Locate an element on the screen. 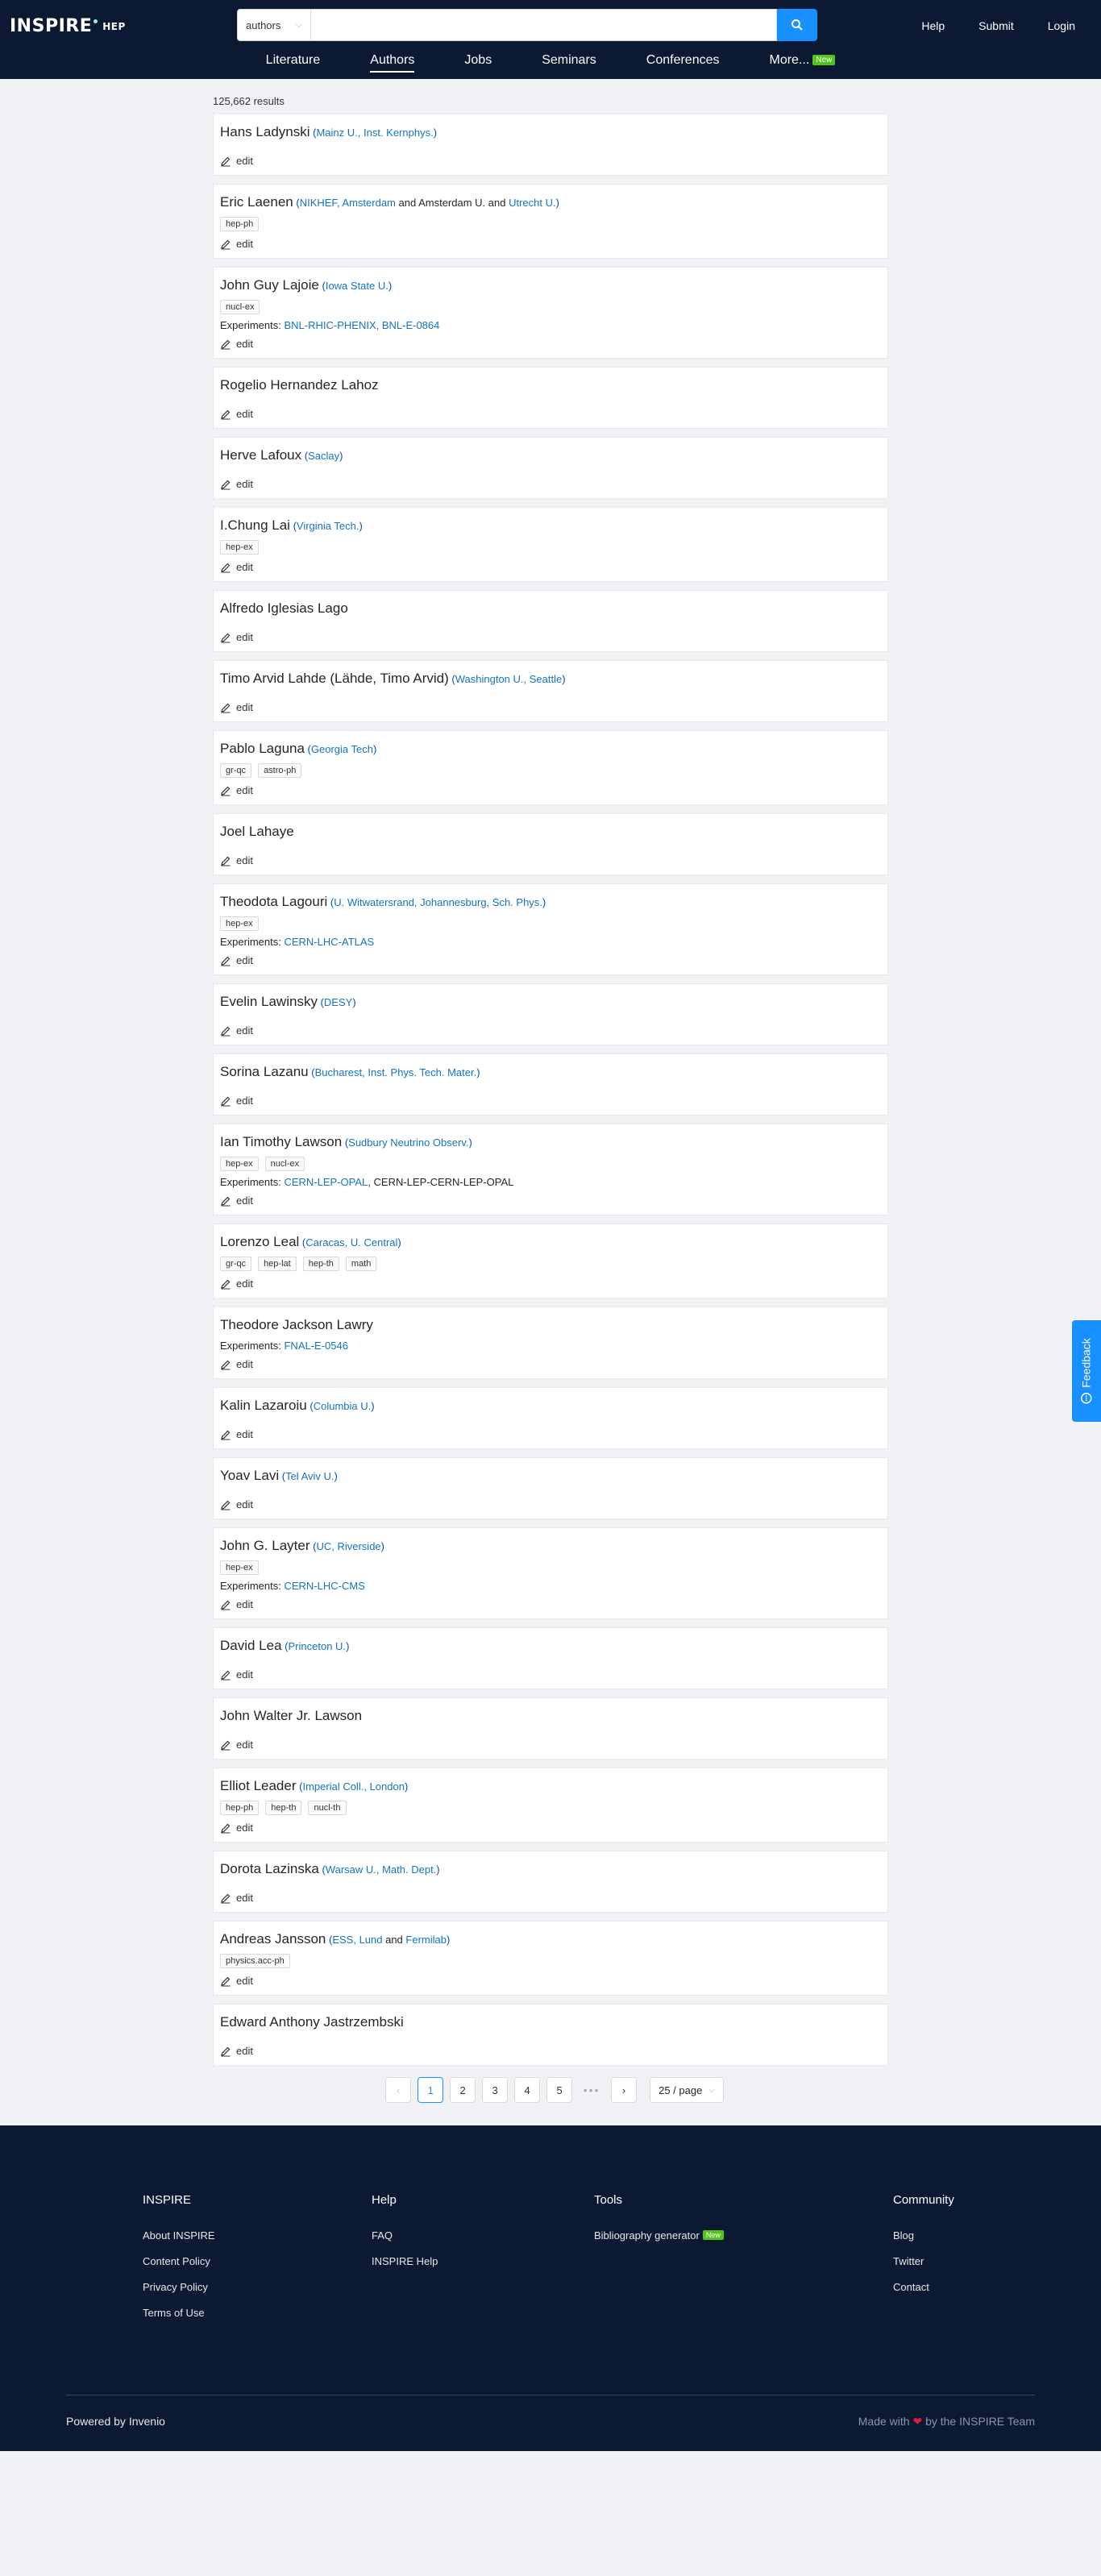 The height and width of the screenshot is (2576, 1101). author-name: Sorina Lazanu is located at coordinates (264, 1071).